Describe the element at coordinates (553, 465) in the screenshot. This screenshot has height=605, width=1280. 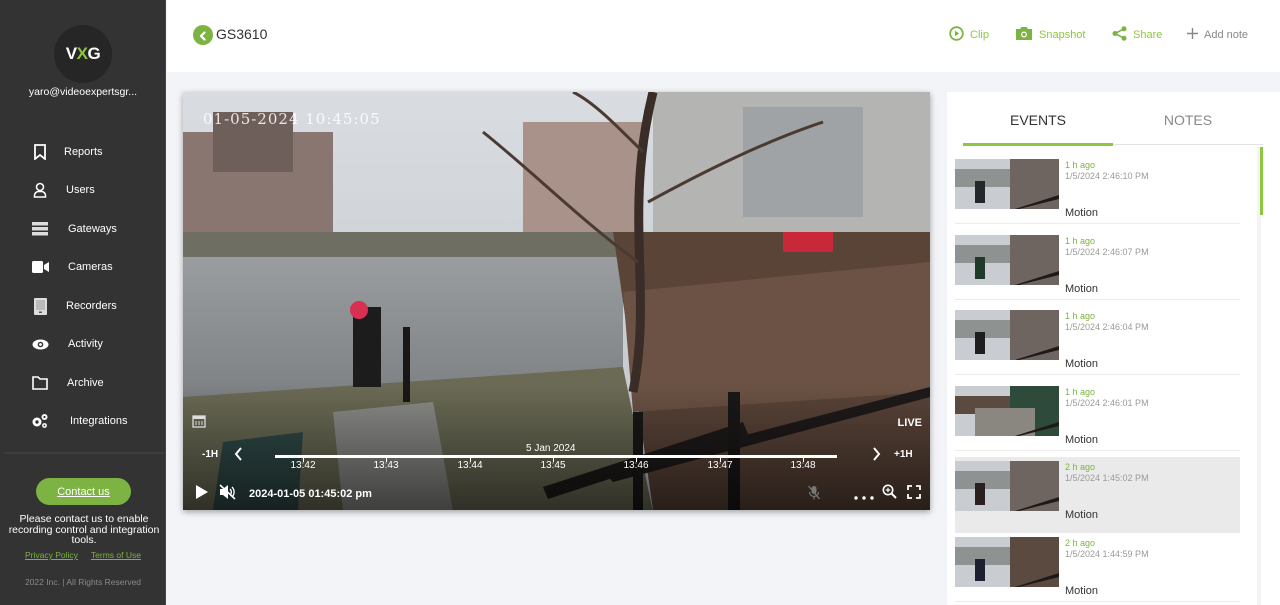
I see `timeline-tick-label: 13:45` at that location.